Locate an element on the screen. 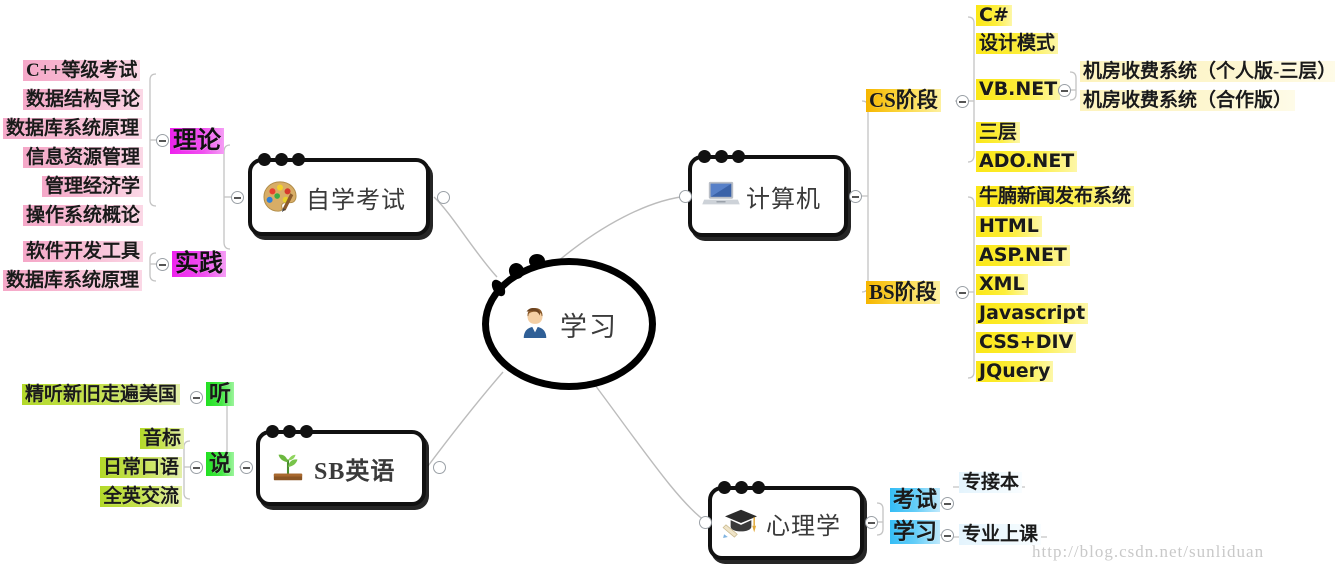 The image size is (1335, 576). collapse-handle-vbnet is located at coordinates (1064, 90).